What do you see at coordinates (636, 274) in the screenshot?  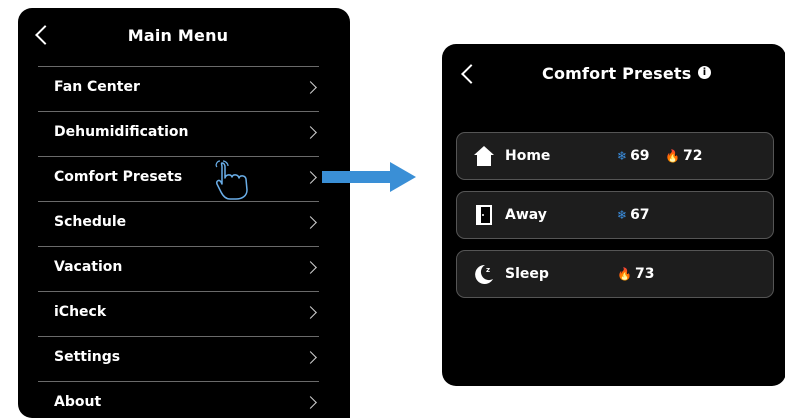 I see `heat-setpoint: 🔥 73` at bounding box center [636, 274].